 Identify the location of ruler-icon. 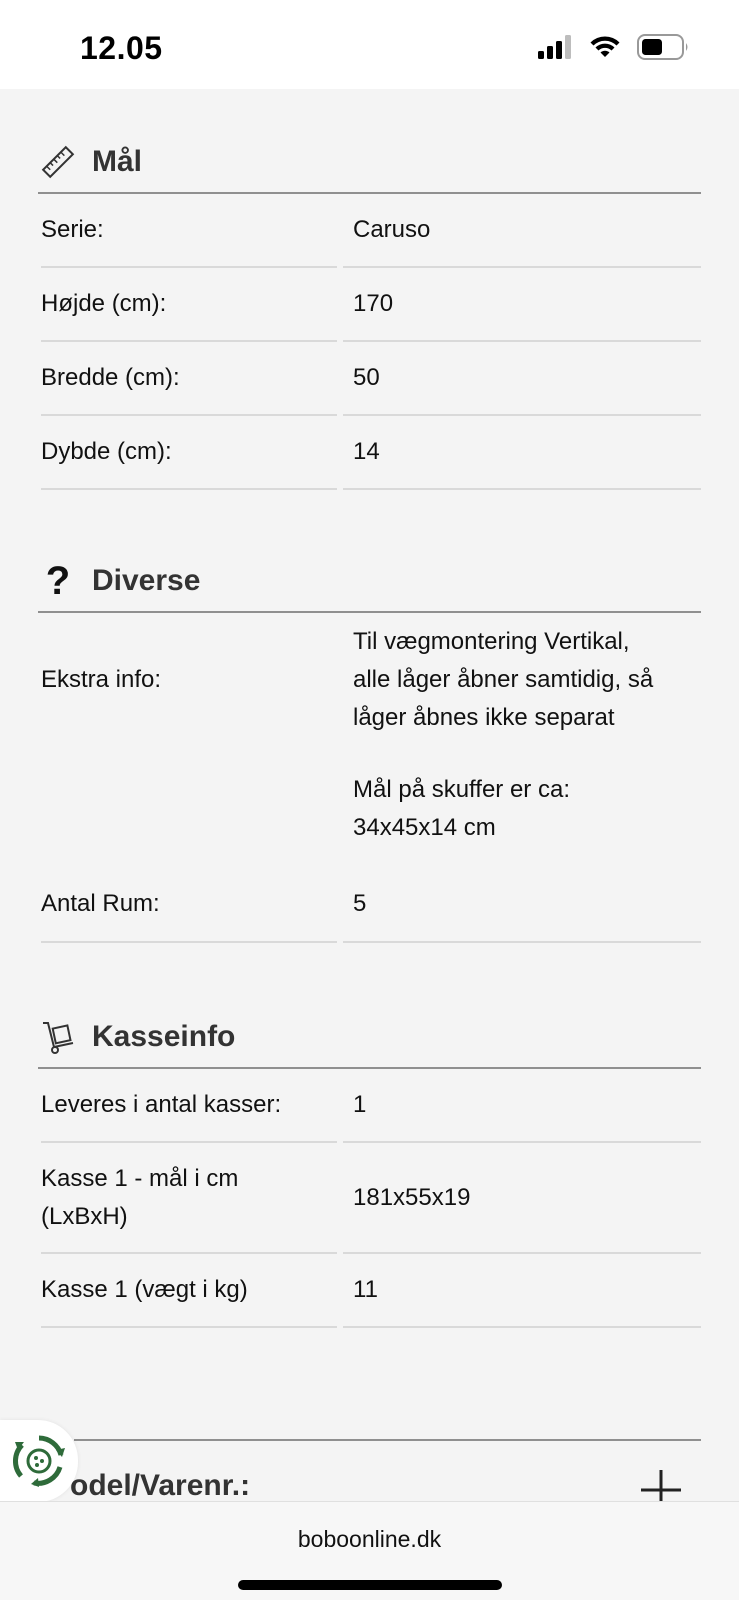
(58, 162).